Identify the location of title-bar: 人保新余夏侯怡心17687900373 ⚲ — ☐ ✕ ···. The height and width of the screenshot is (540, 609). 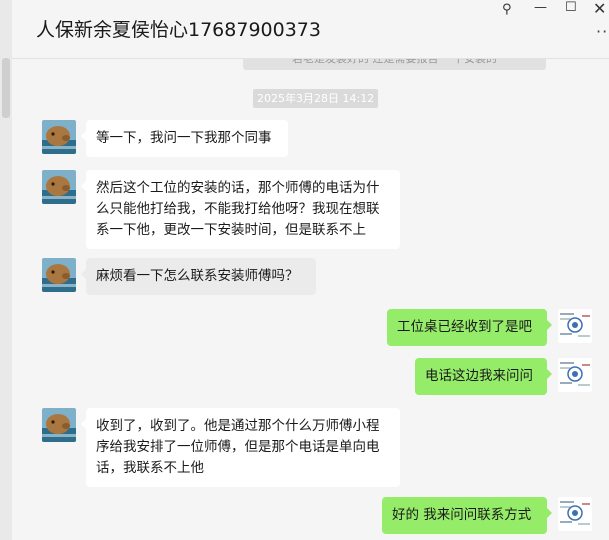
(310, 29).